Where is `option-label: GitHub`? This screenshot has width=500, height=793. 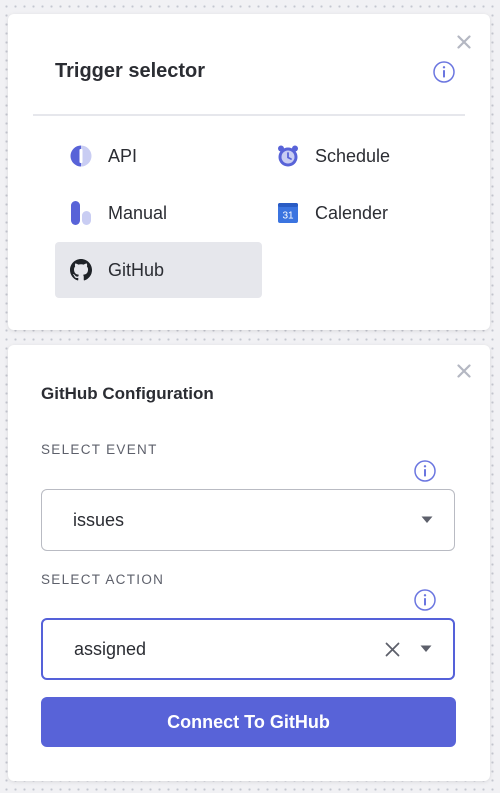 option-label: GitHub is located at coordinates (136, 269).